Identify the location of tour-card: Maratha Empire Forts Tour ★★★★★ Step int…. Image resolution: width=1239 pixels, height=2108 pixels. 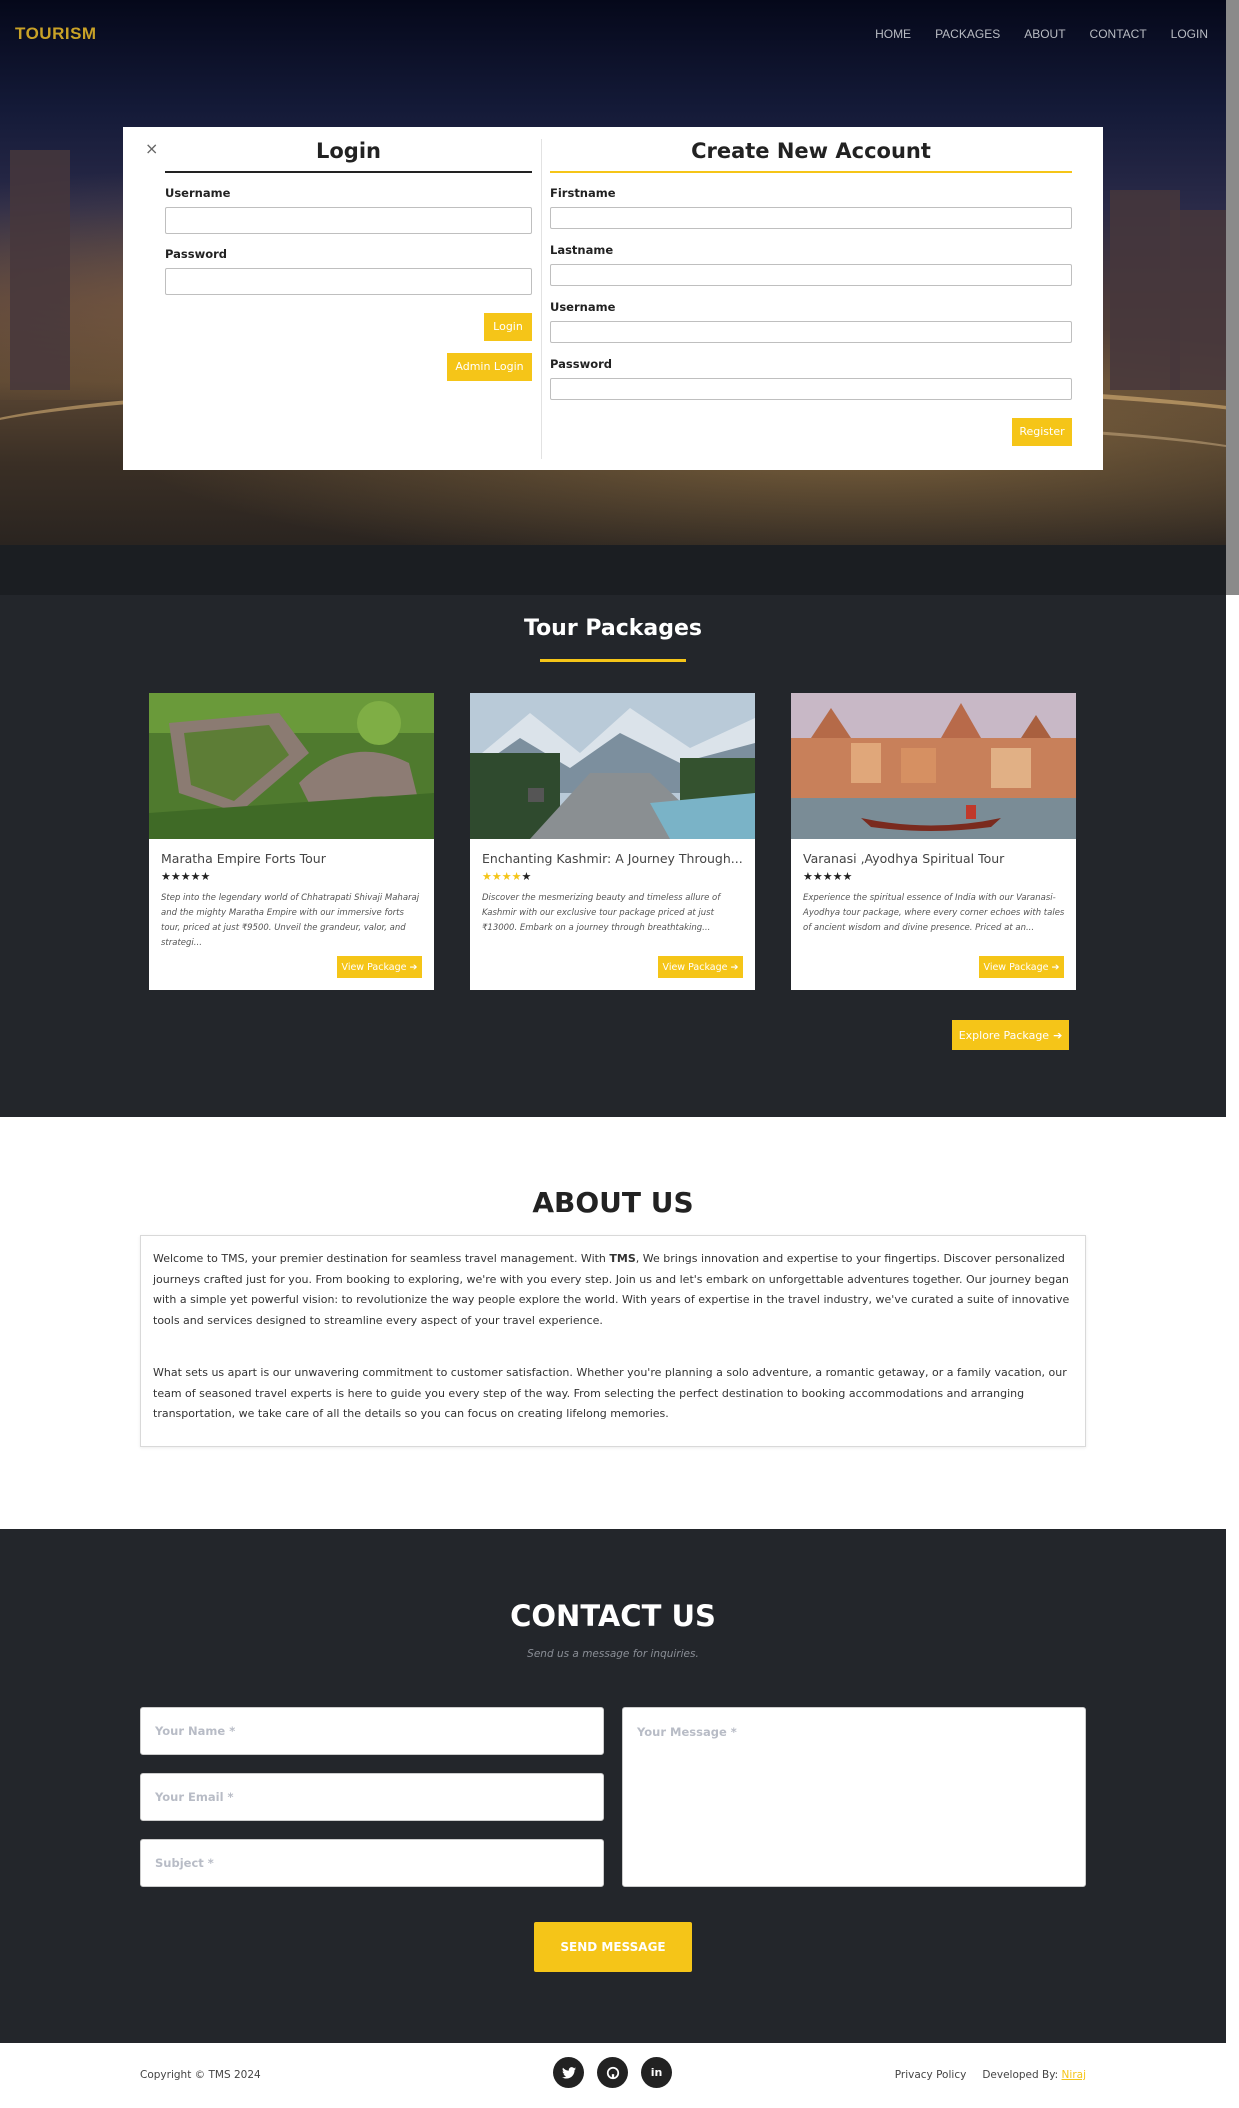
(291, 841).